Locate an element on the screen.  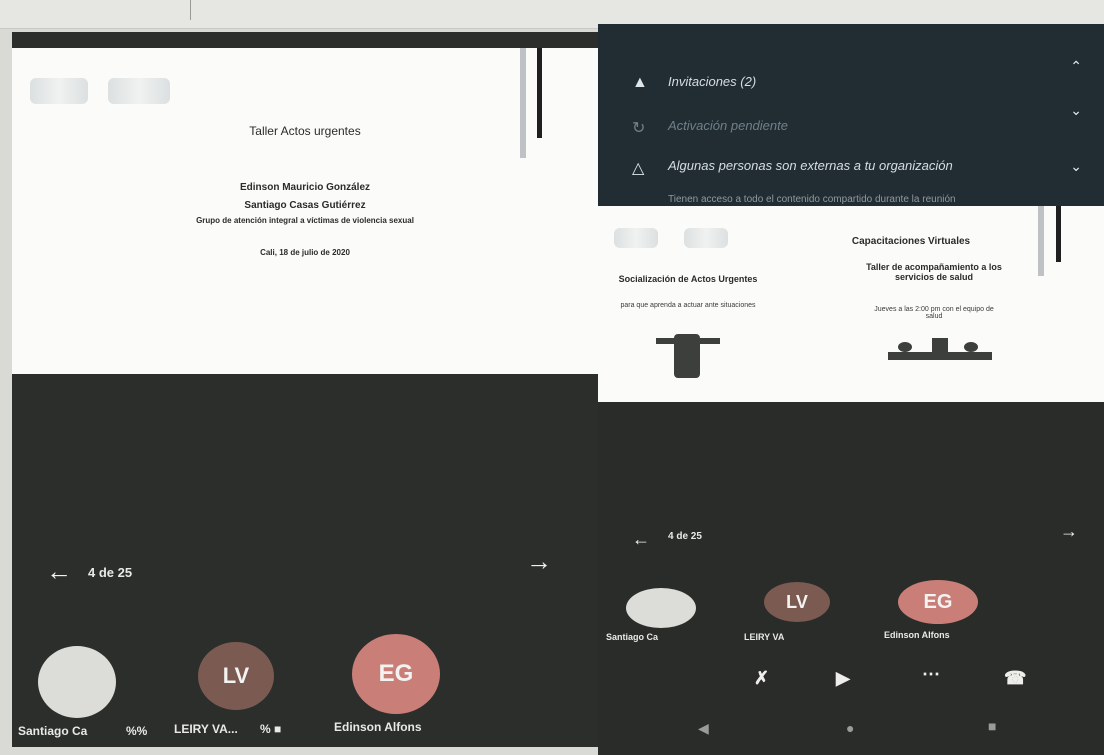
slide-author: Edinson Mauricio González is located at coordinates (304, 187).